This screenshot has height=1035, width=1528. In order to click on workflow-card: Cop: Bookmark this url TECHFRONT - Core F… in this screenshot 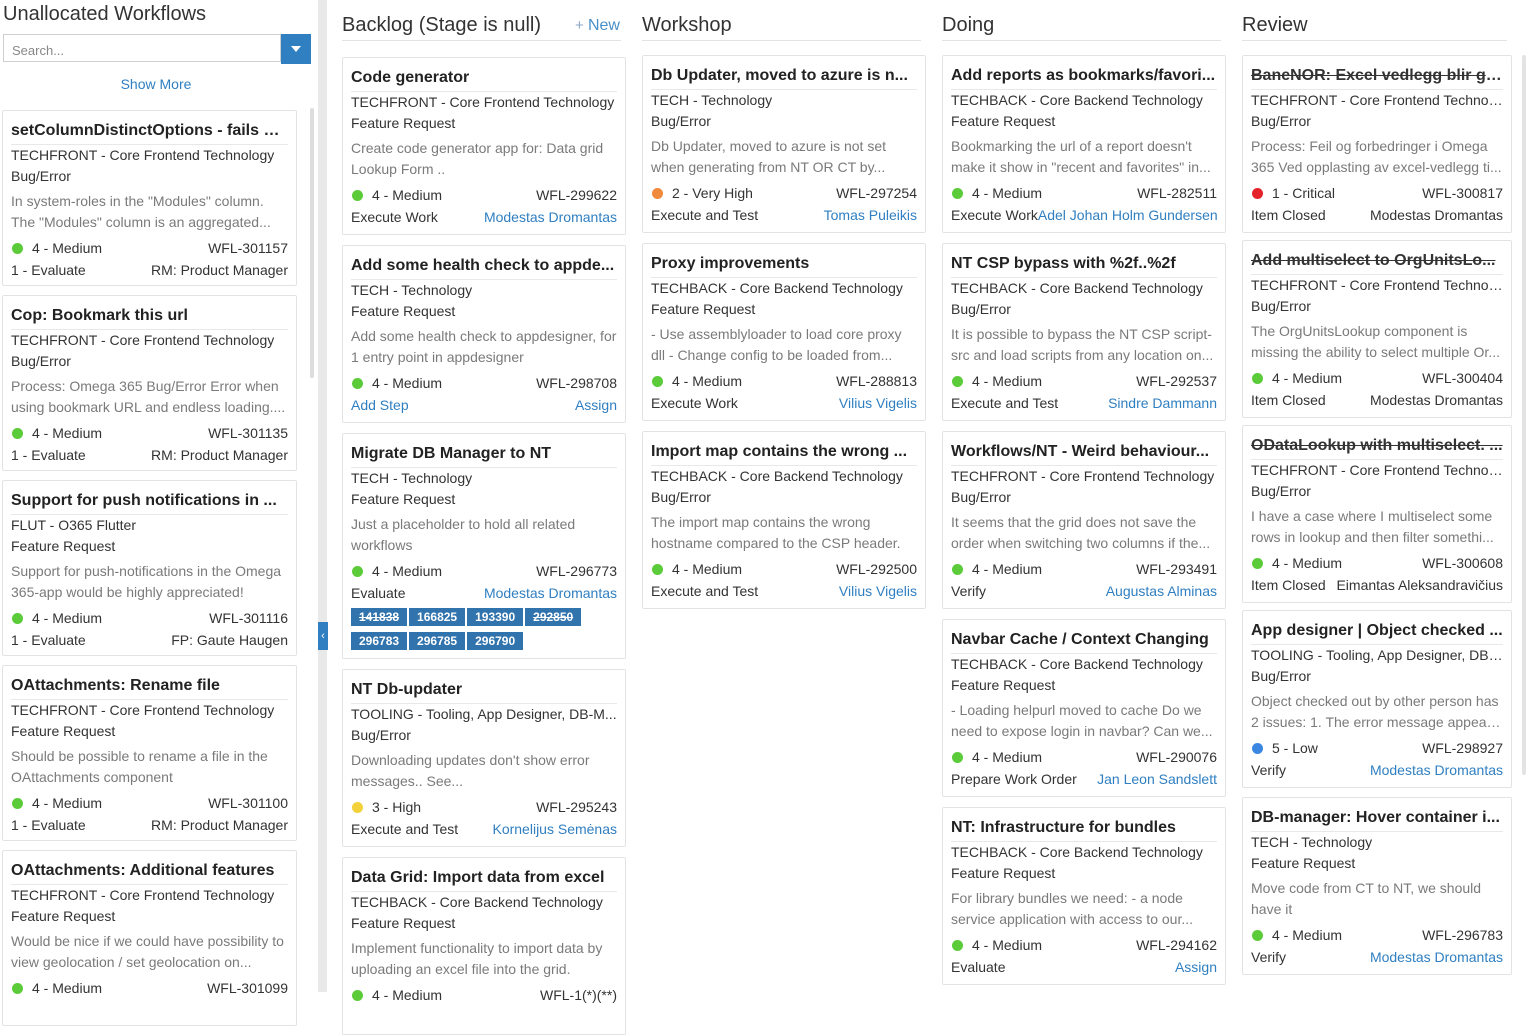, I will do `click(149, 383)`.